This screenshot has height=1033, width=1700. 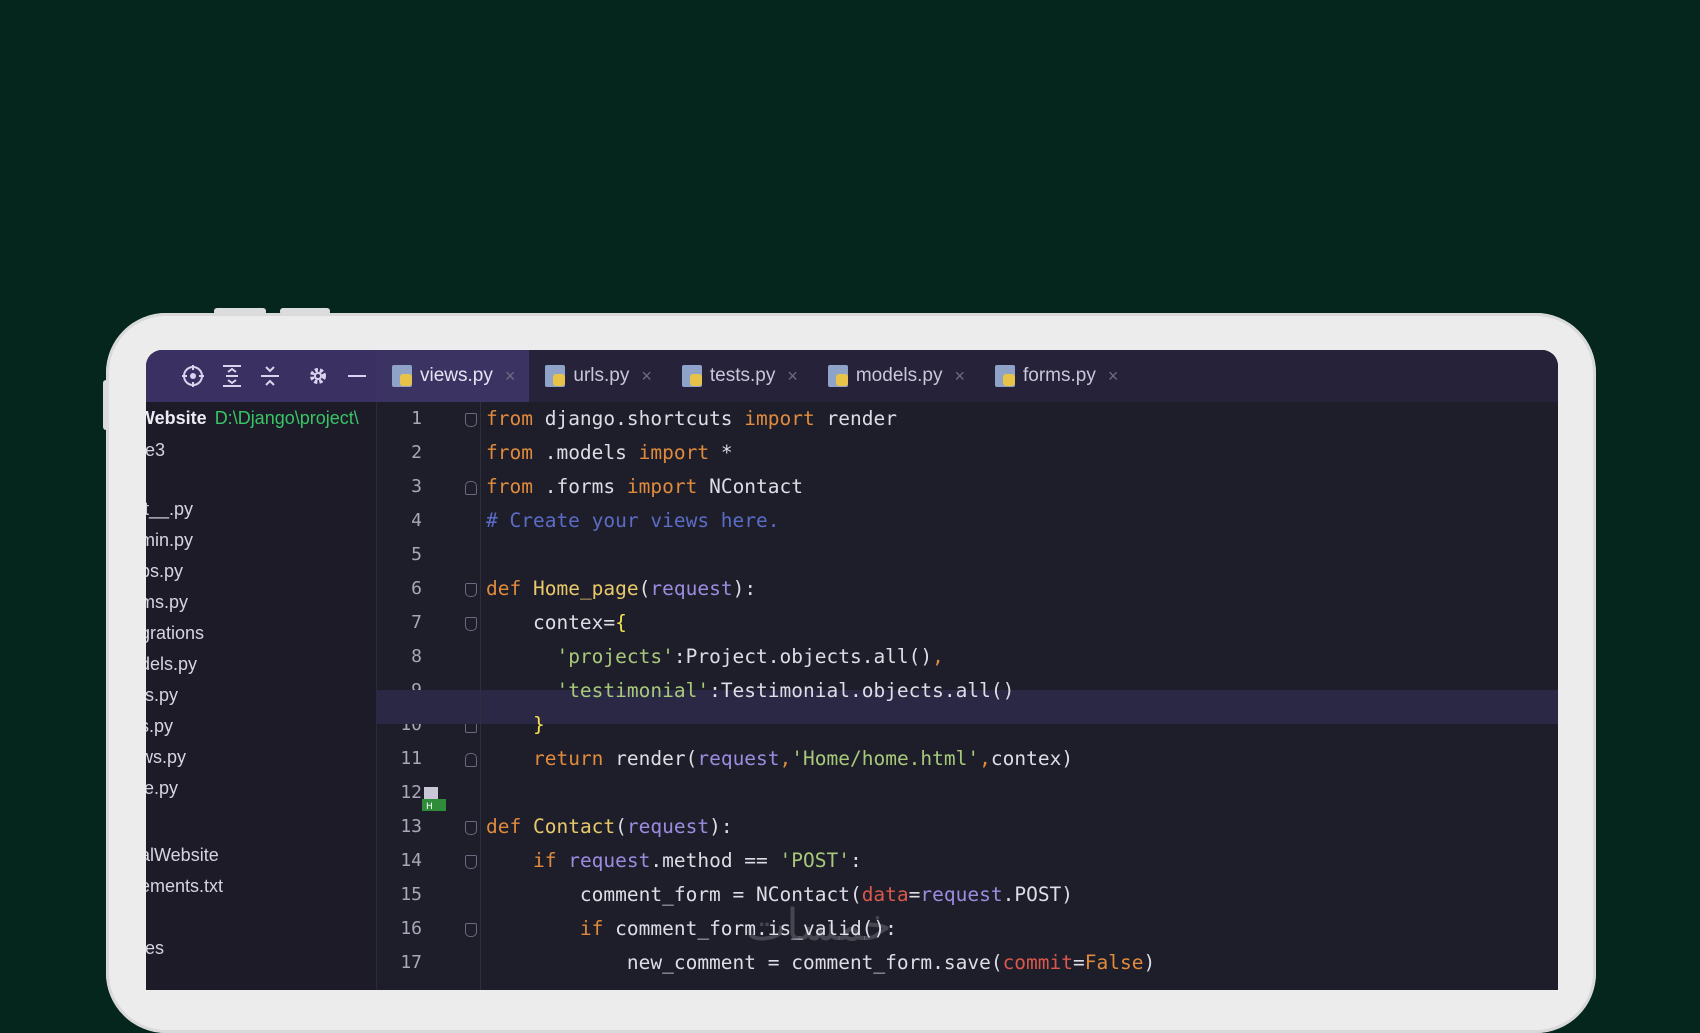 I want to click on code-line: if request.method == 'POST':, so click(x=697, y=860).